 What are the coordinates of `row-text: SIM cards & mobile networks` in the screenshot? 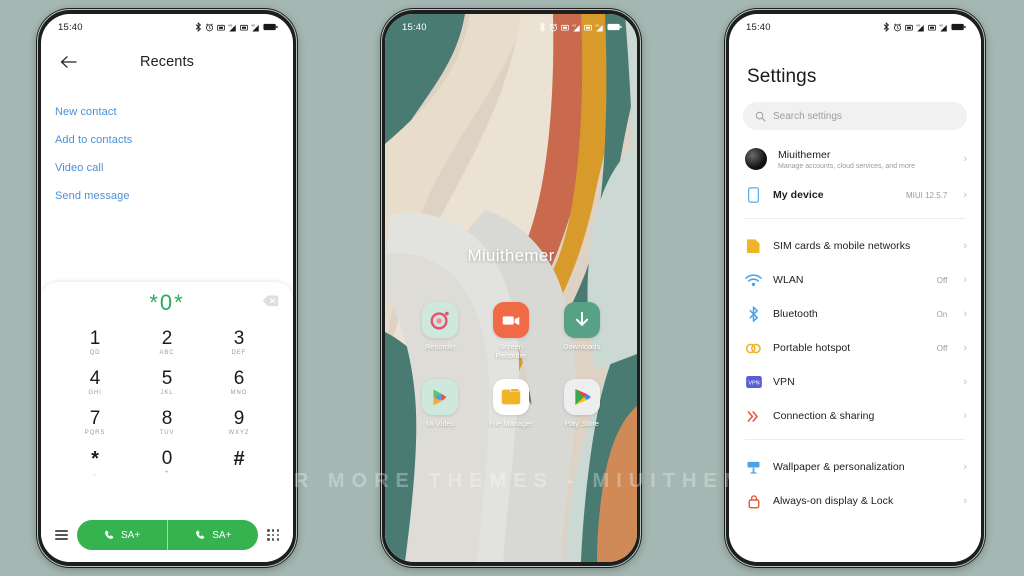 It's located at (854, 246).